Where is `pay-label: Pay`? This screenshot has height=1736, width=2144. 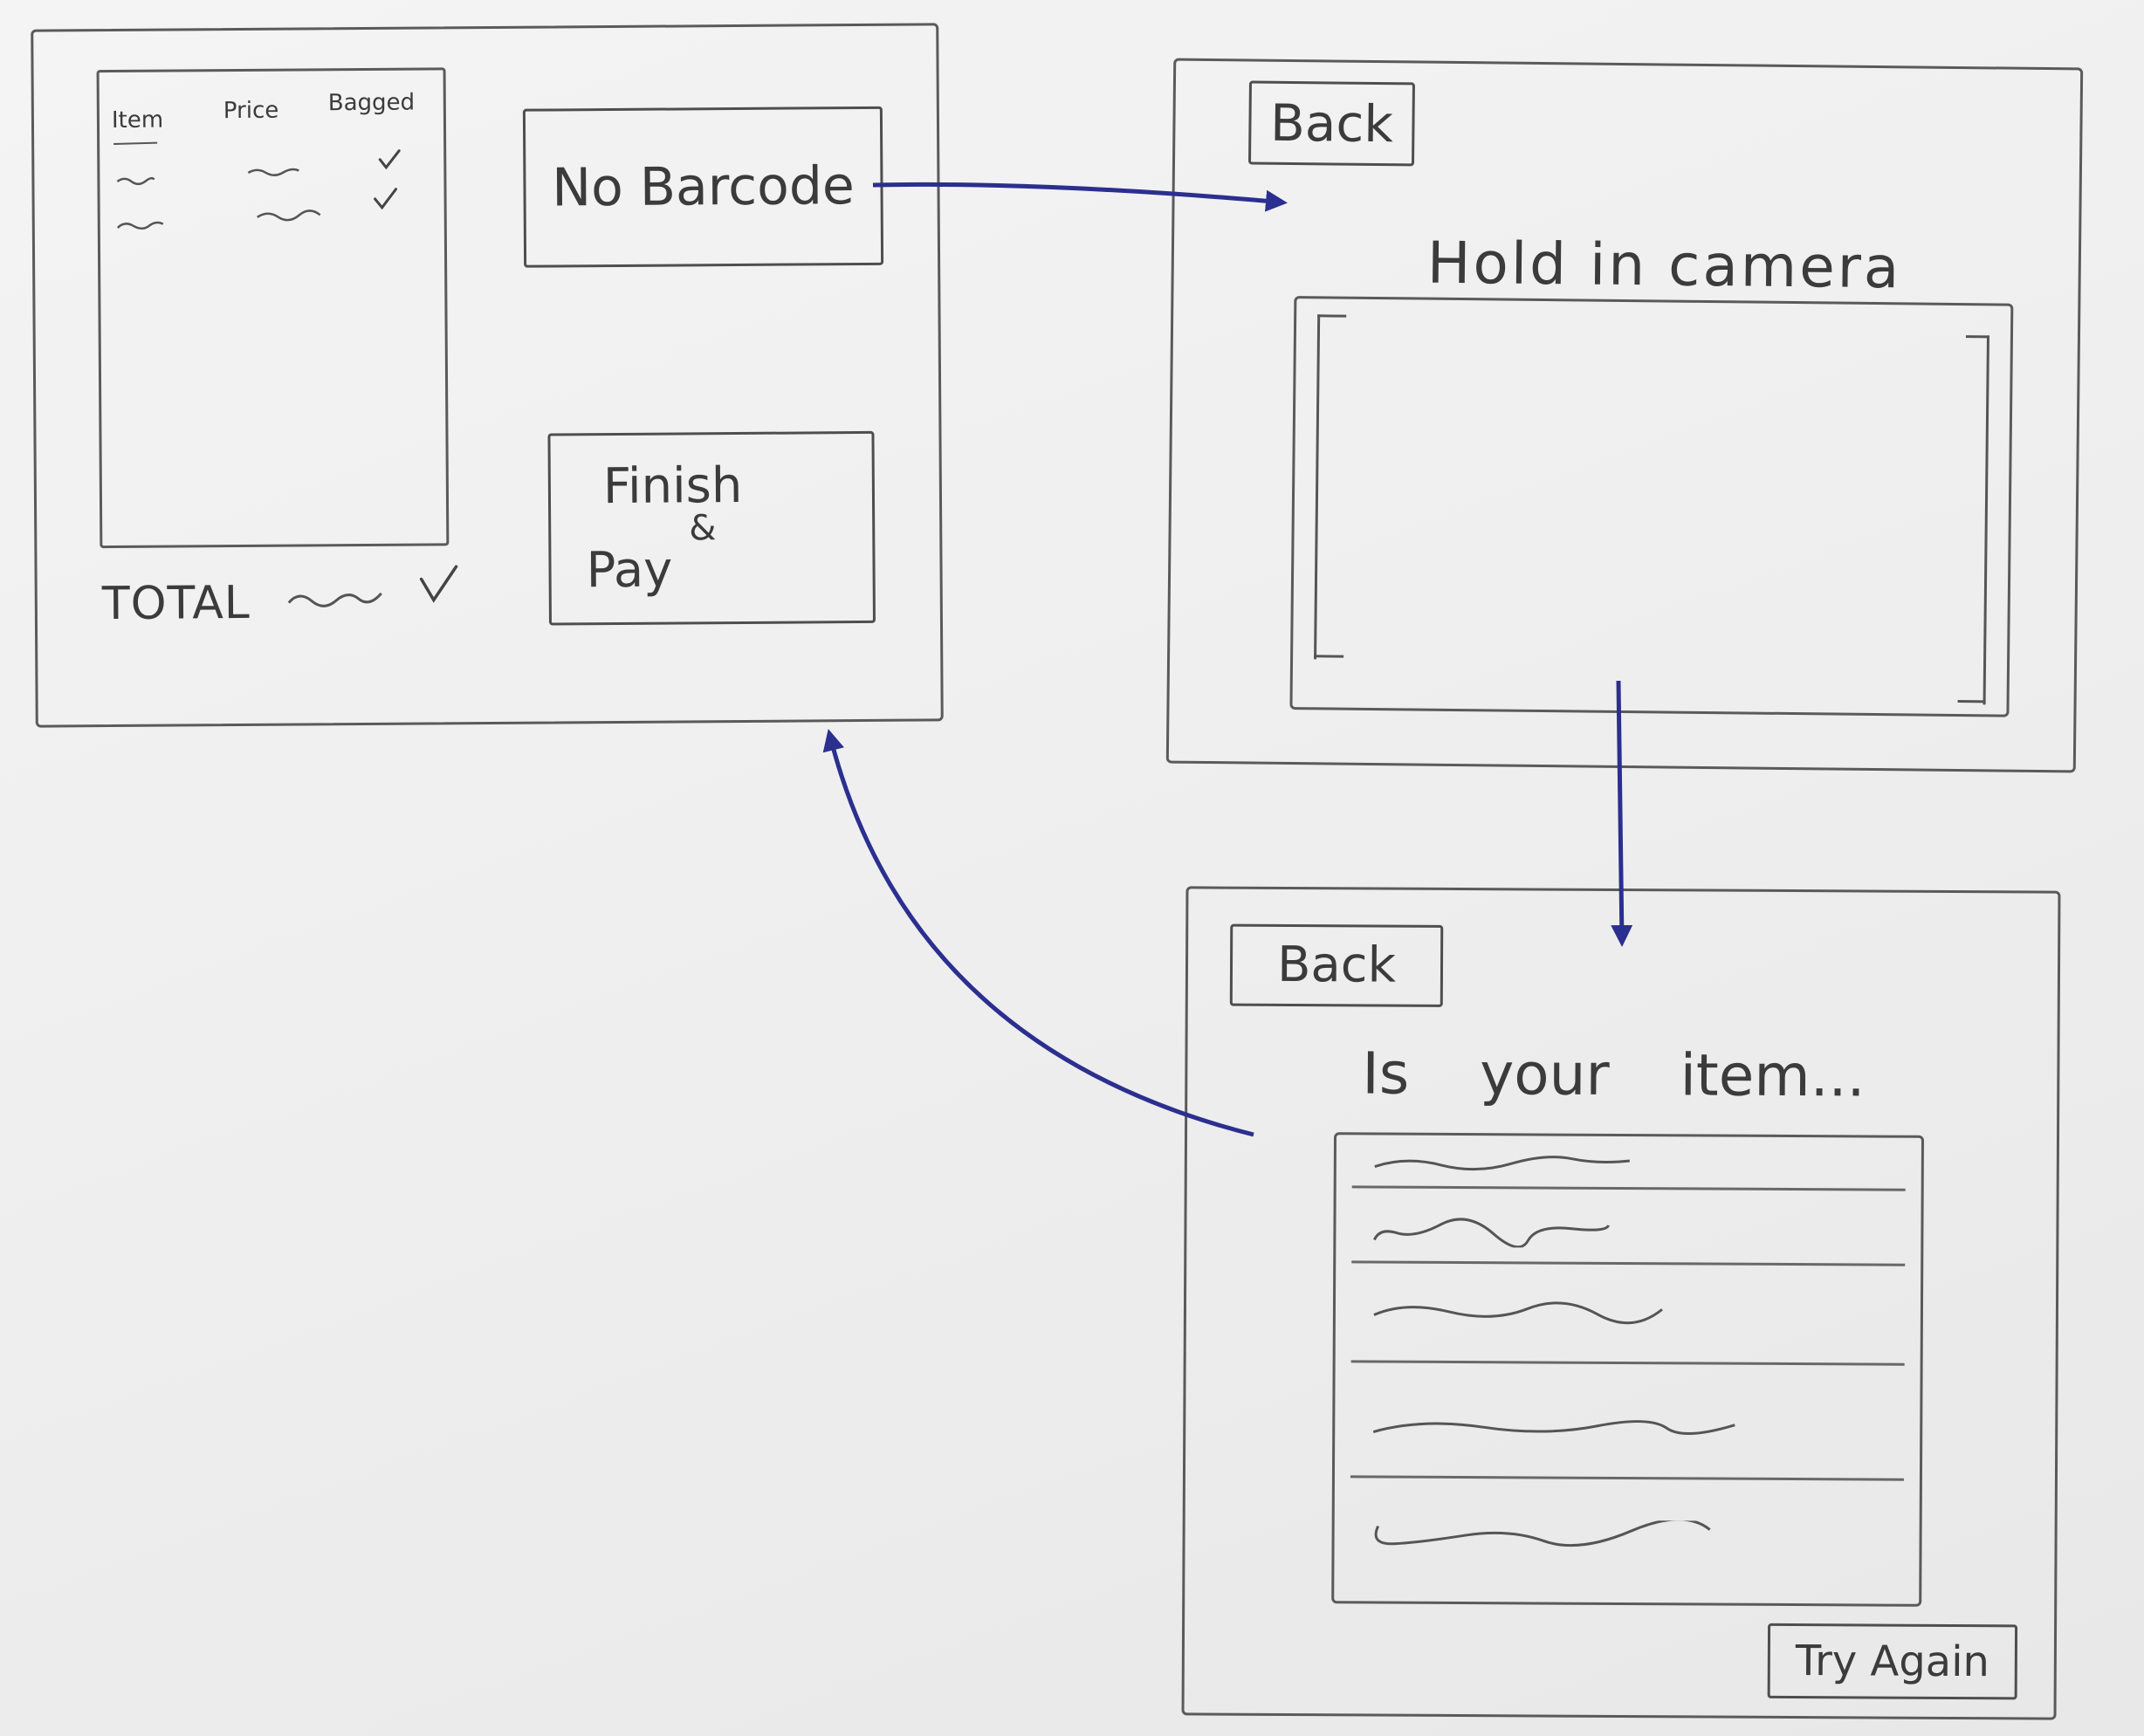 pay-label: Pay is located at coordinates (629, 570).